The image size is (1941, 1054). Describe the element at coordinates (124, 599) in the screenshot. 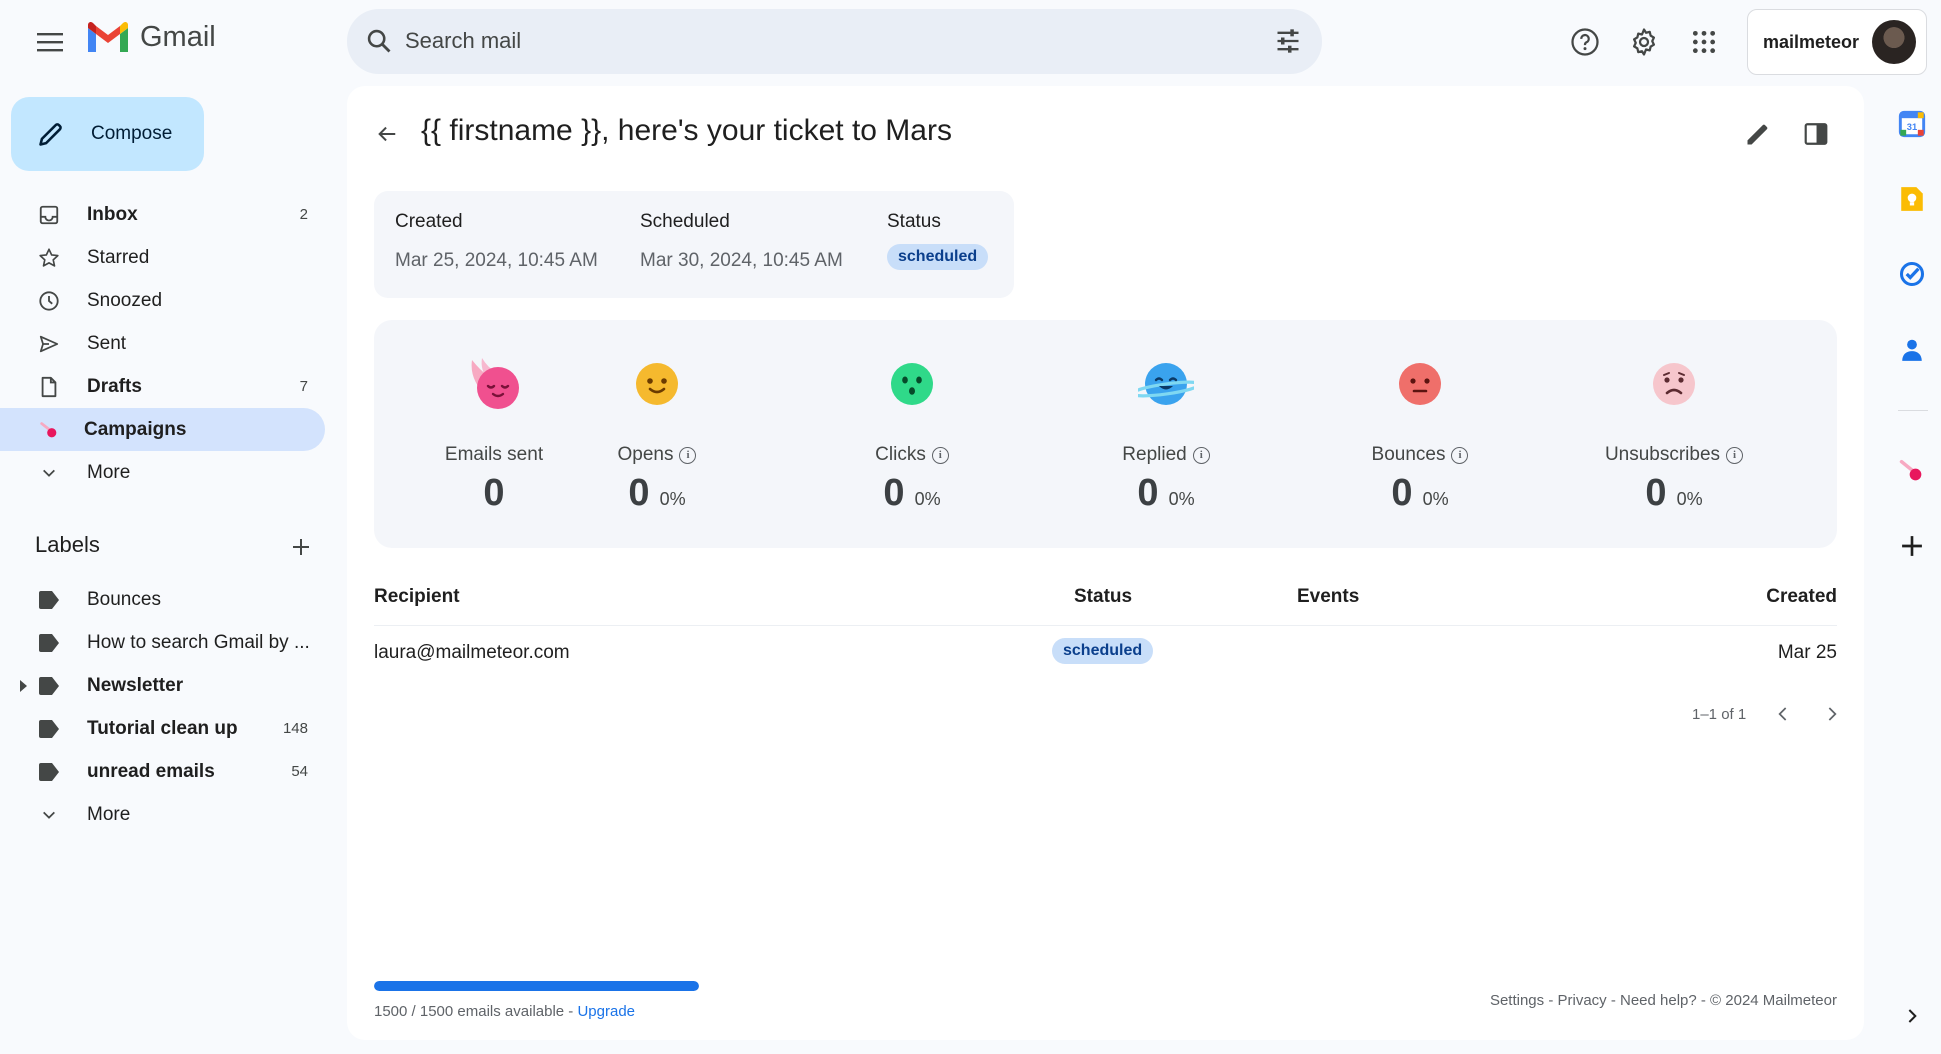

I see `label-name: Bounces` at that location.